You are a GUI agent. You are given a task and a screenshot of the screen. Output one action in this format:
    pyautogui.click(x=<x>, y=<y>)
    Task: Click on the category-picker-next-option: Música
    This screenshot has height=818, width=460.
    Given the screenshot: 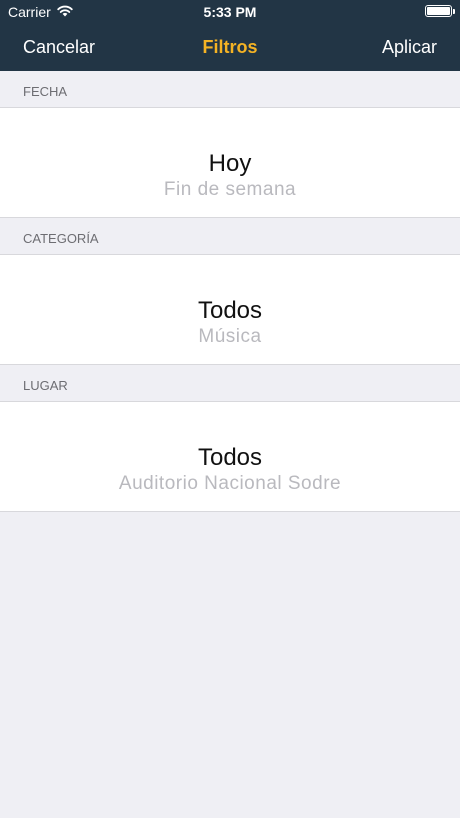 What is the action you would take?
    pyautogui.click(x=230, y=337)
    